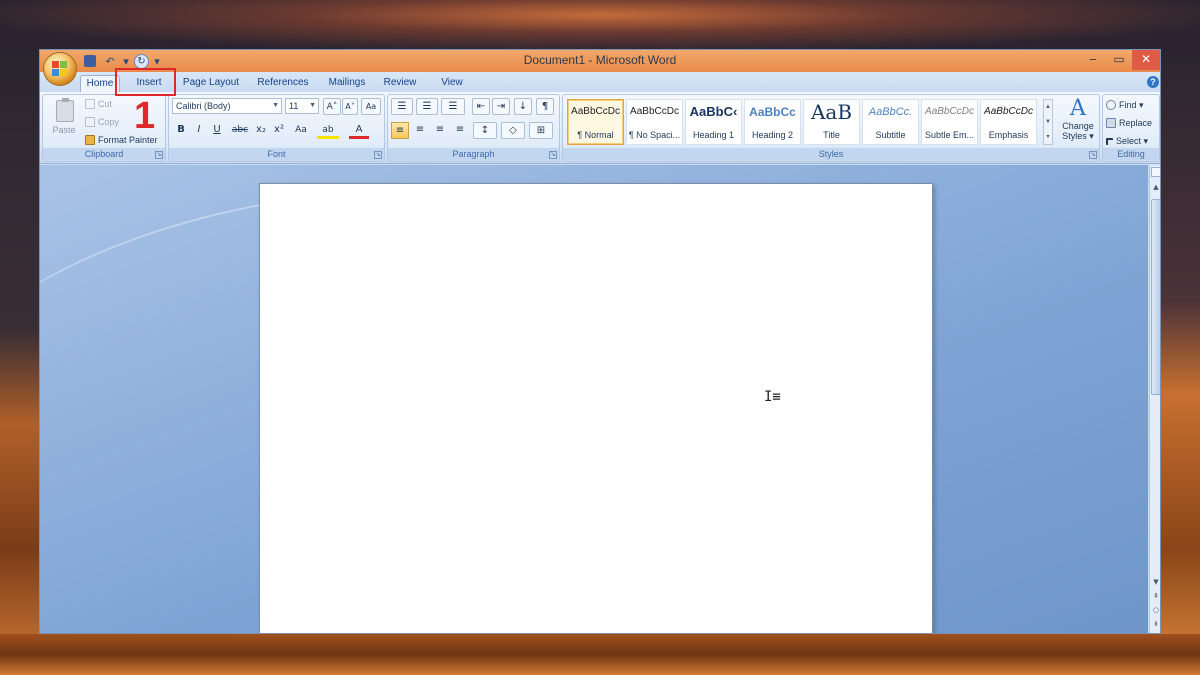  I want to click on tab-mailings: Mailings, so click(347, 83).